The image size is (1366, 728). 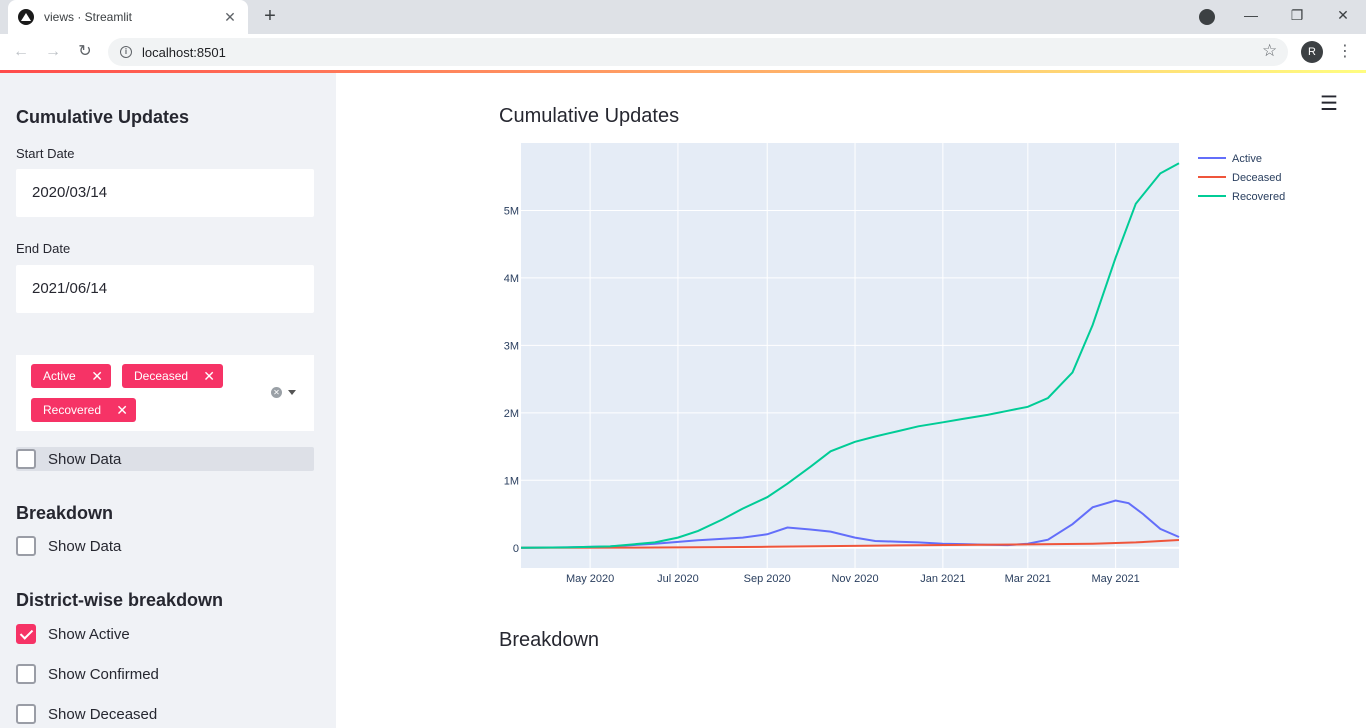 I want to click on bookmark-star-icon: ☆, so click(x=1269, y=51).